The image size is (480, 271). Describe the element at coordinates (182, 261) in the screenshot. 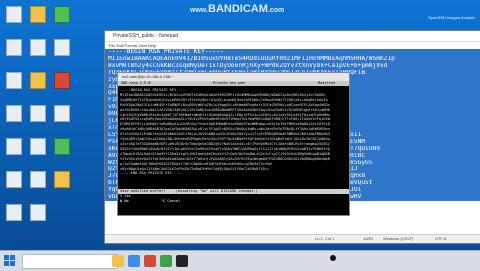

I see `terminal-taskbar-icon` at that location.